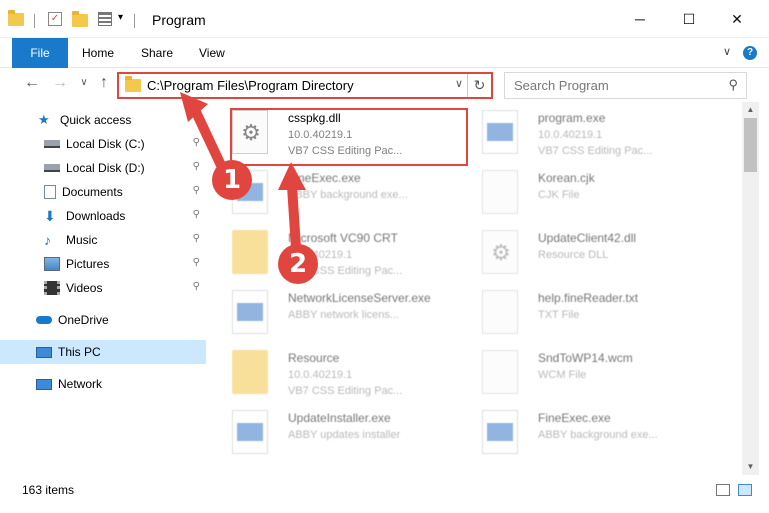 The width and height of the screenshot is (769, 513). What do you see at coordinates (96, 120) in the screenshot?
I see `sidebar-item-label: Quick access` at bounding box center [96, 120].